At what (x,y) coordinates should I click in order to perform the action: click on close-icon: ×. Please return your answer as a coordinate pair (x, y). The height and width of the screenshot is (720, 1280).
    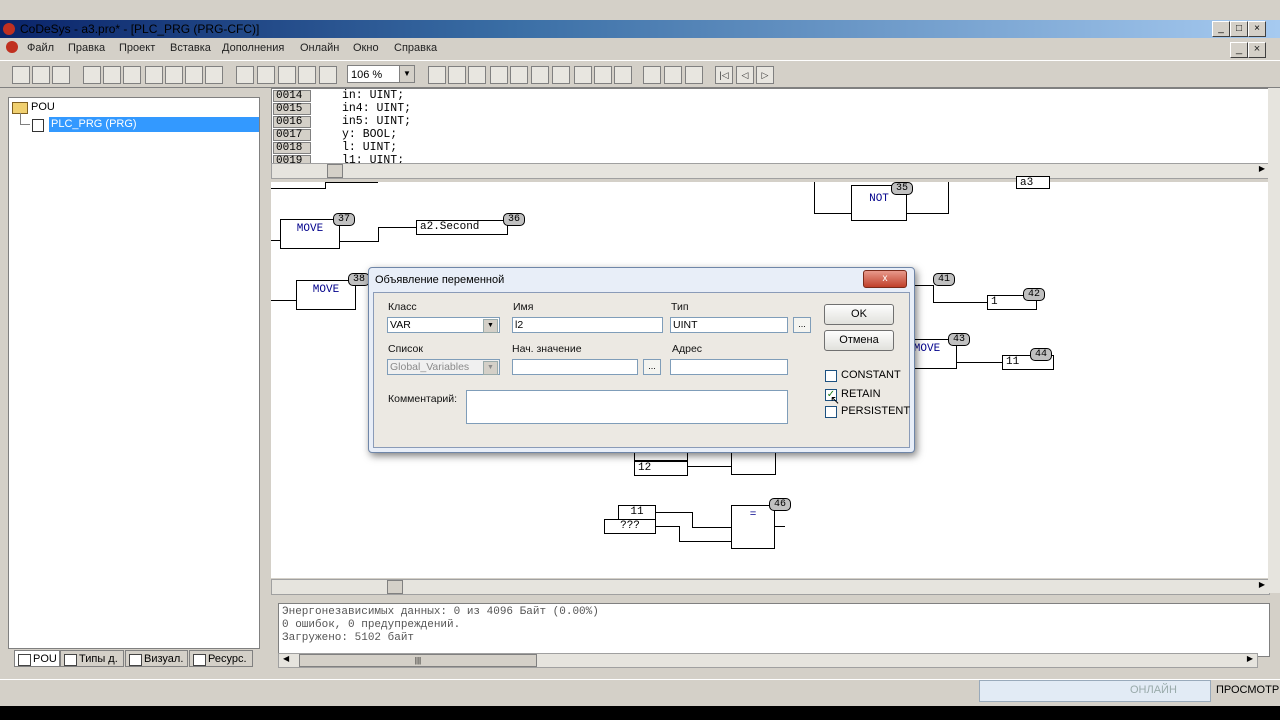
    Looking at the image, I should click on (1257, 29).